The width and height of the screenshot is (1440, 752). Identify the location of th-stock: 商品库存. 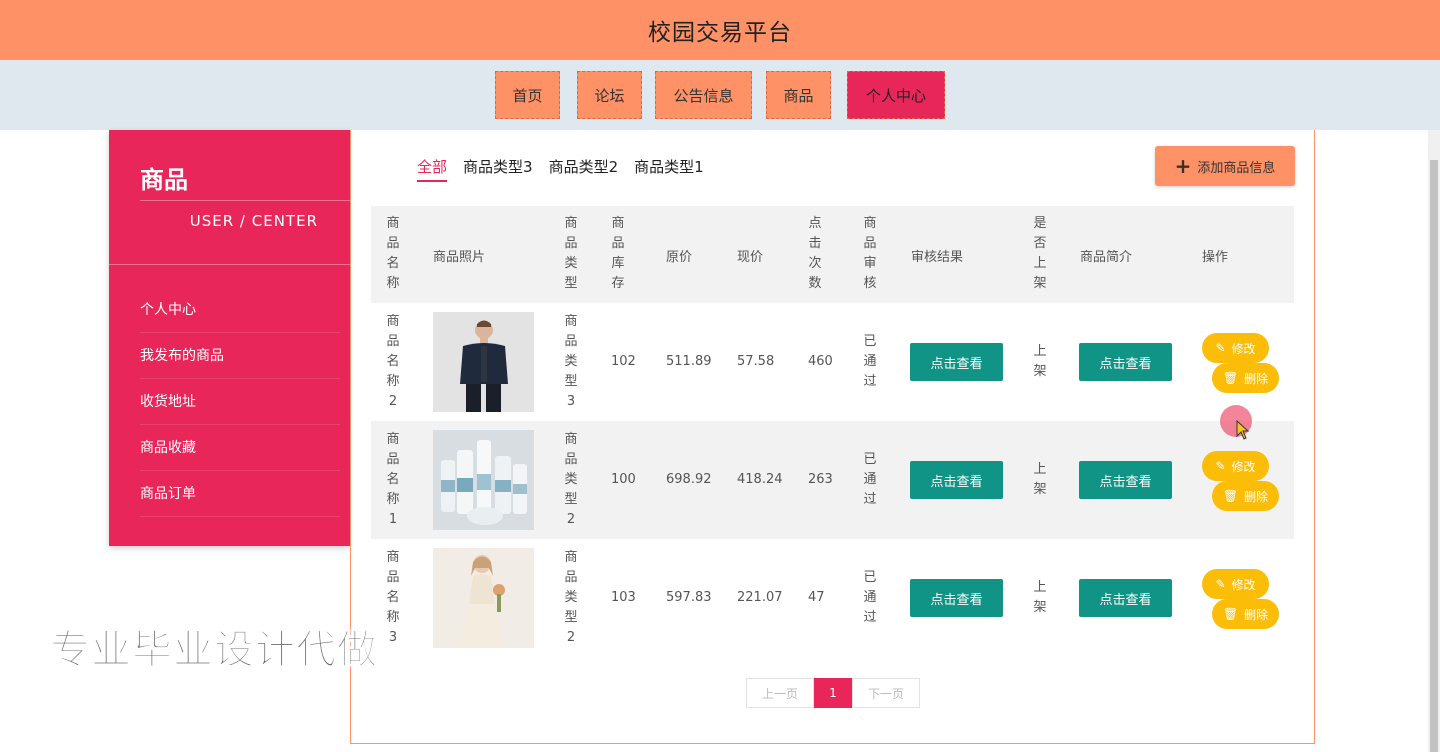
(618, 253).